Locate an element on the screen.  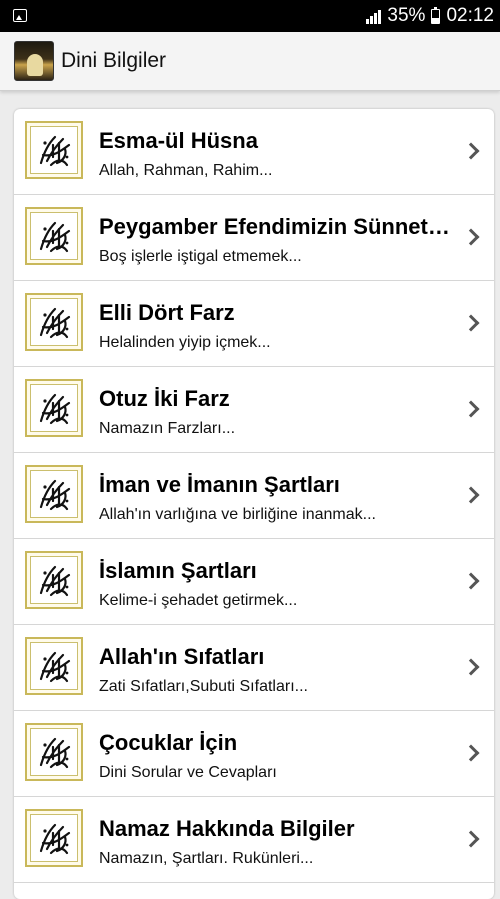
image-notification-icon is located at coordinates (20, 15).